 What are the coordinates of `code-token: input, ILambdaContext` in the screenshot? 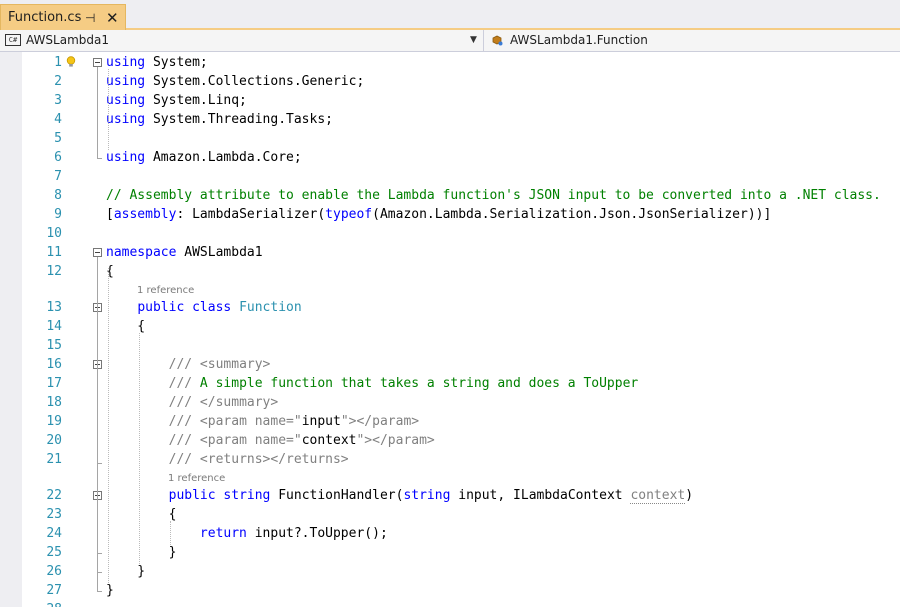 It's located at (540, 495).